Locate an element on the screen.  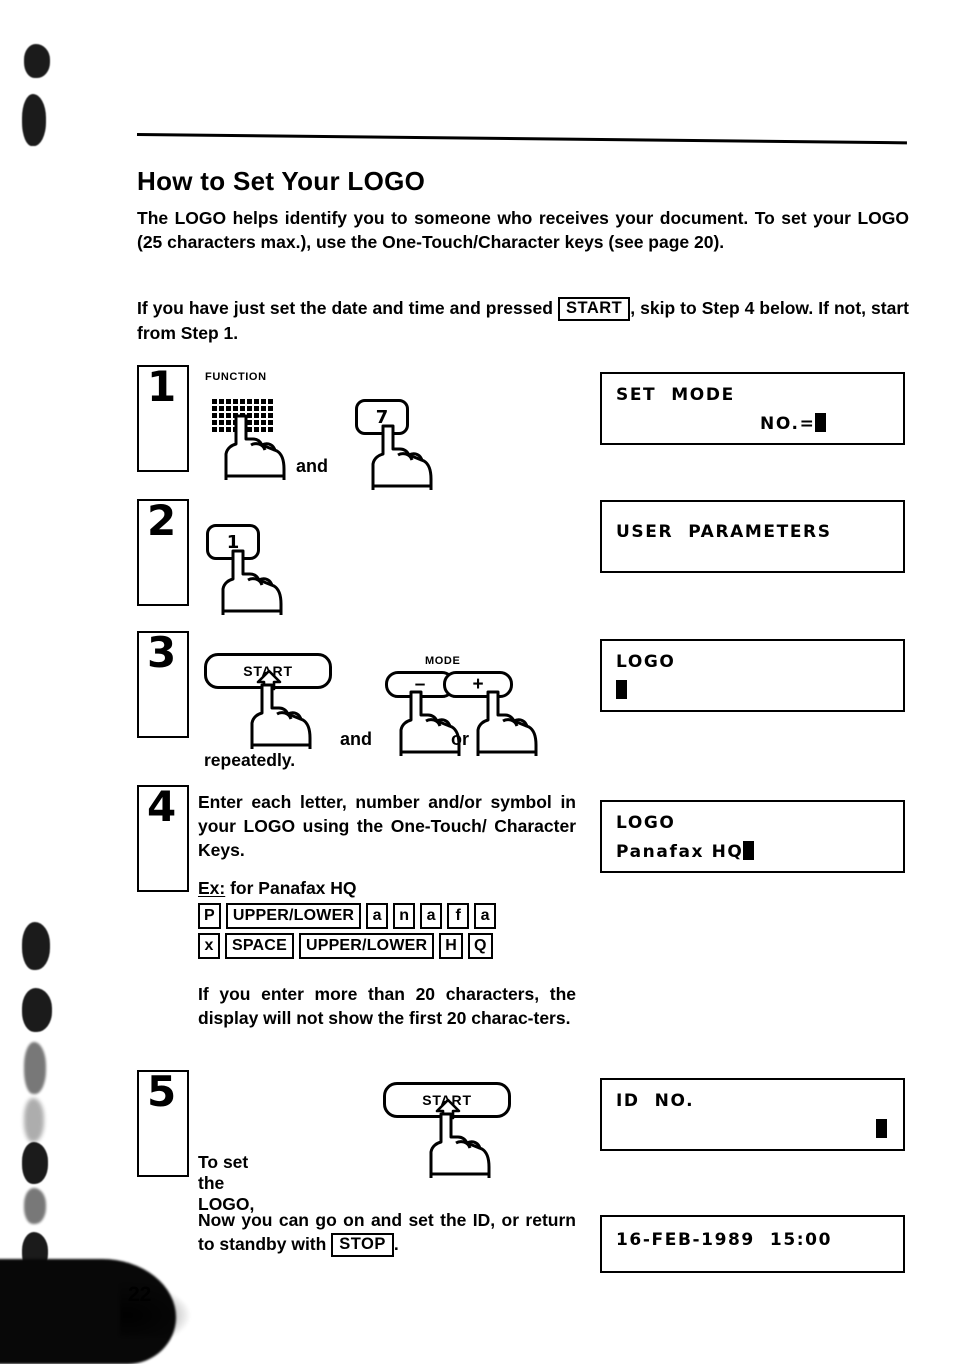
display-line-1: SET MODE is located at coordinates (675, 395).